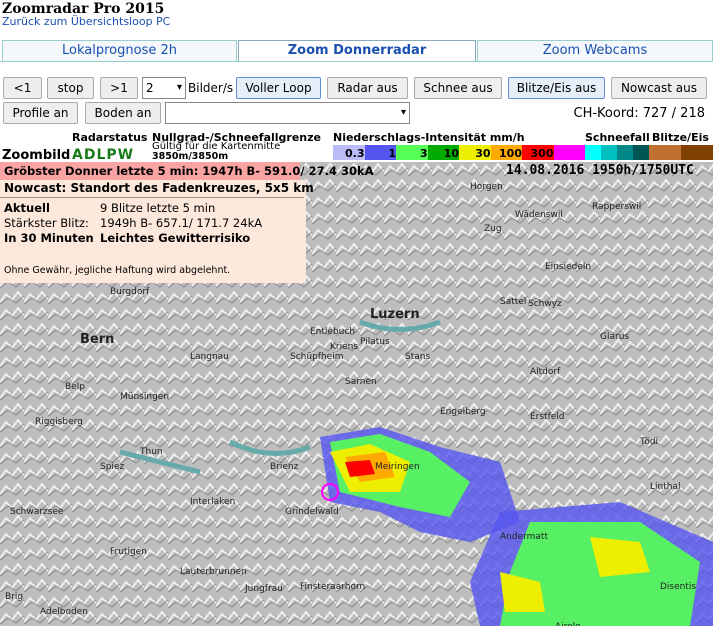 This screenshot has width=713, height=626. What do you see at coordinates (27, 208) in the screenshot?
I see `aktuell-label: Aktuell` at bounding box center [27, 208].